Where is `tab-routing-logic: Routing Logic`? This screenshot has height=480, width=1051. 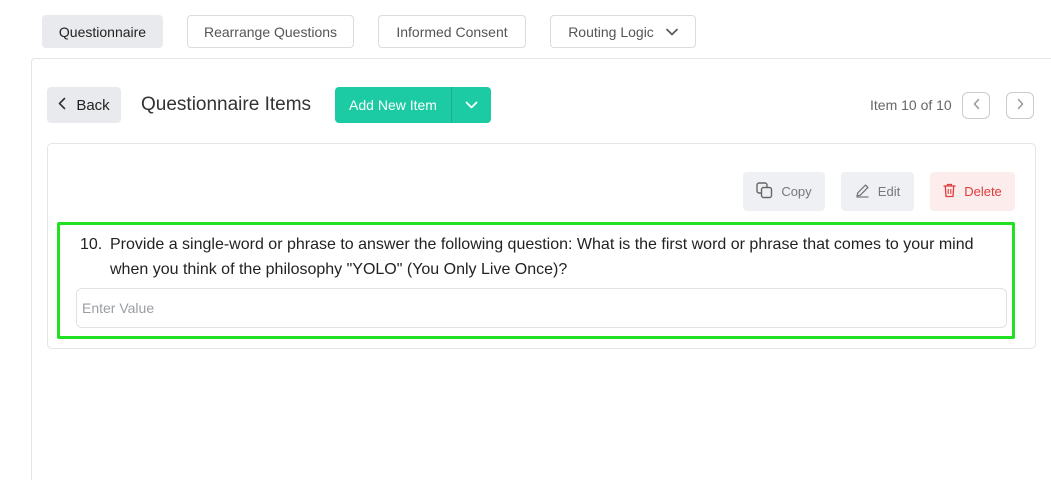 tab-routing-logic: Routing Logic is located at coordinates (623, 31).